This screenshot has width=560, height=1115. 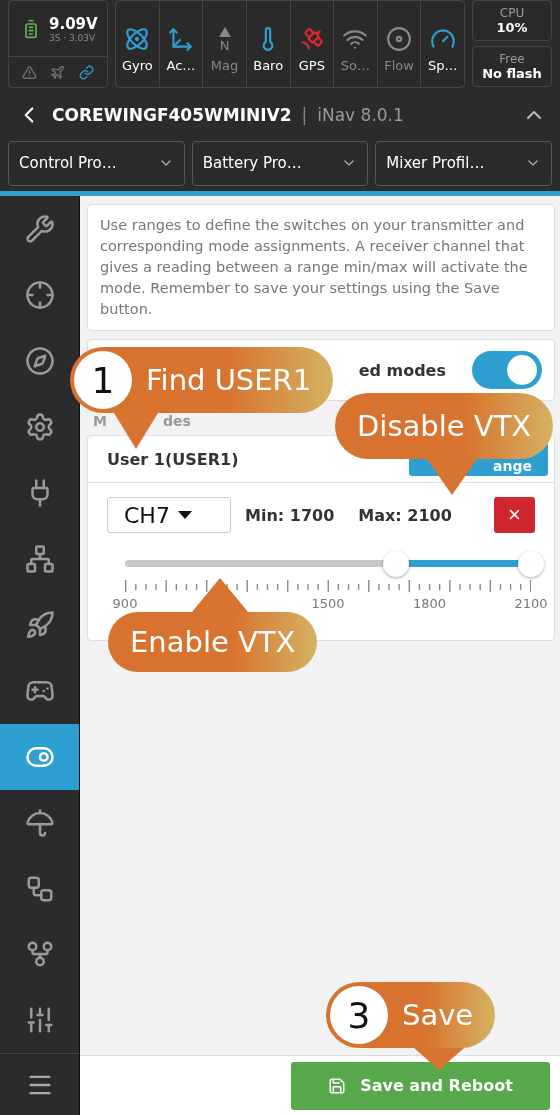 What do you see at coordinates (73, 37) in the screenshot?
I see `cell-text: 3S · 3.03V` at bounding box center [73, 37].